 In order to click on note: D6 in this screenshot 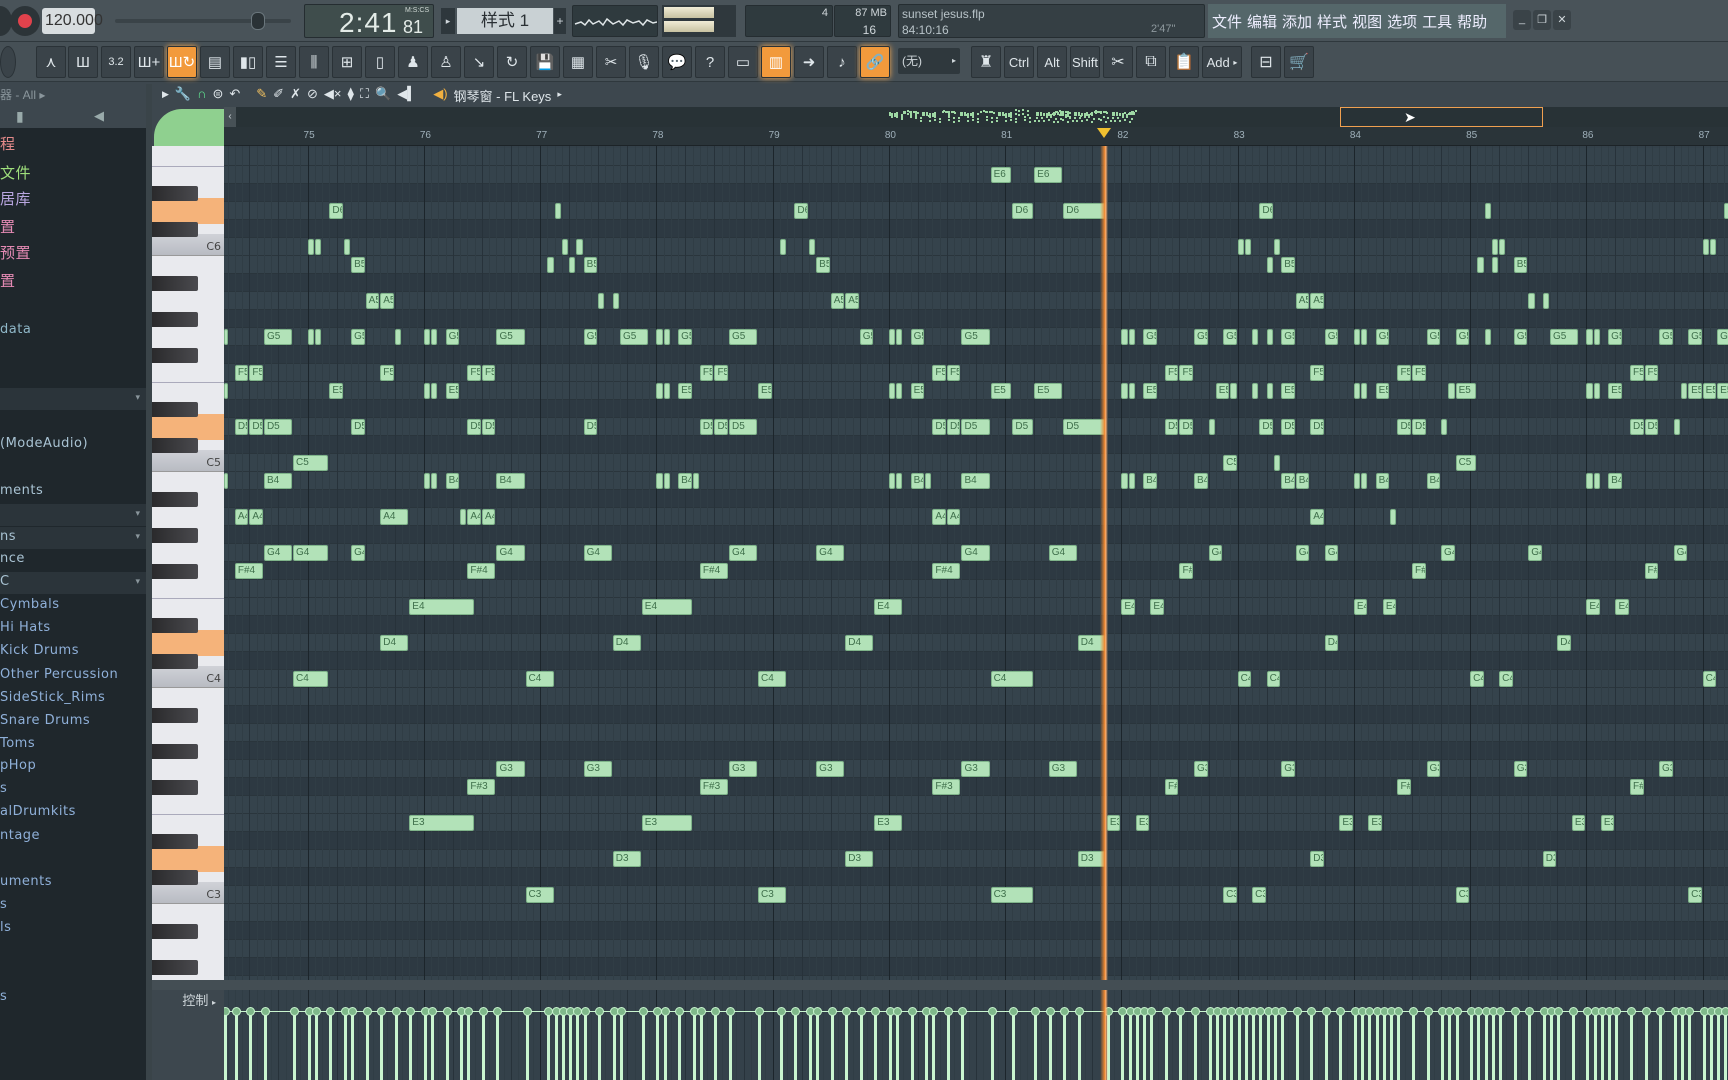, I will do `click(1266, 211)`.